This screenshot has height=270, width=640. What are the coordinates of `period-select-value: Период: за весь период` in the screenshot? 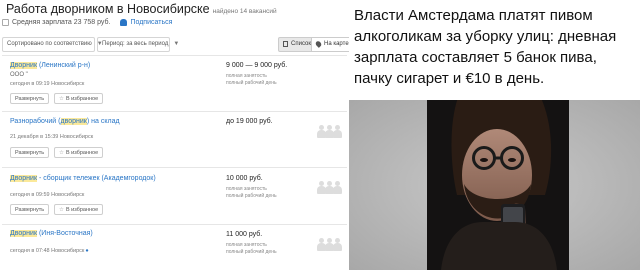 It's located at (135, 44).